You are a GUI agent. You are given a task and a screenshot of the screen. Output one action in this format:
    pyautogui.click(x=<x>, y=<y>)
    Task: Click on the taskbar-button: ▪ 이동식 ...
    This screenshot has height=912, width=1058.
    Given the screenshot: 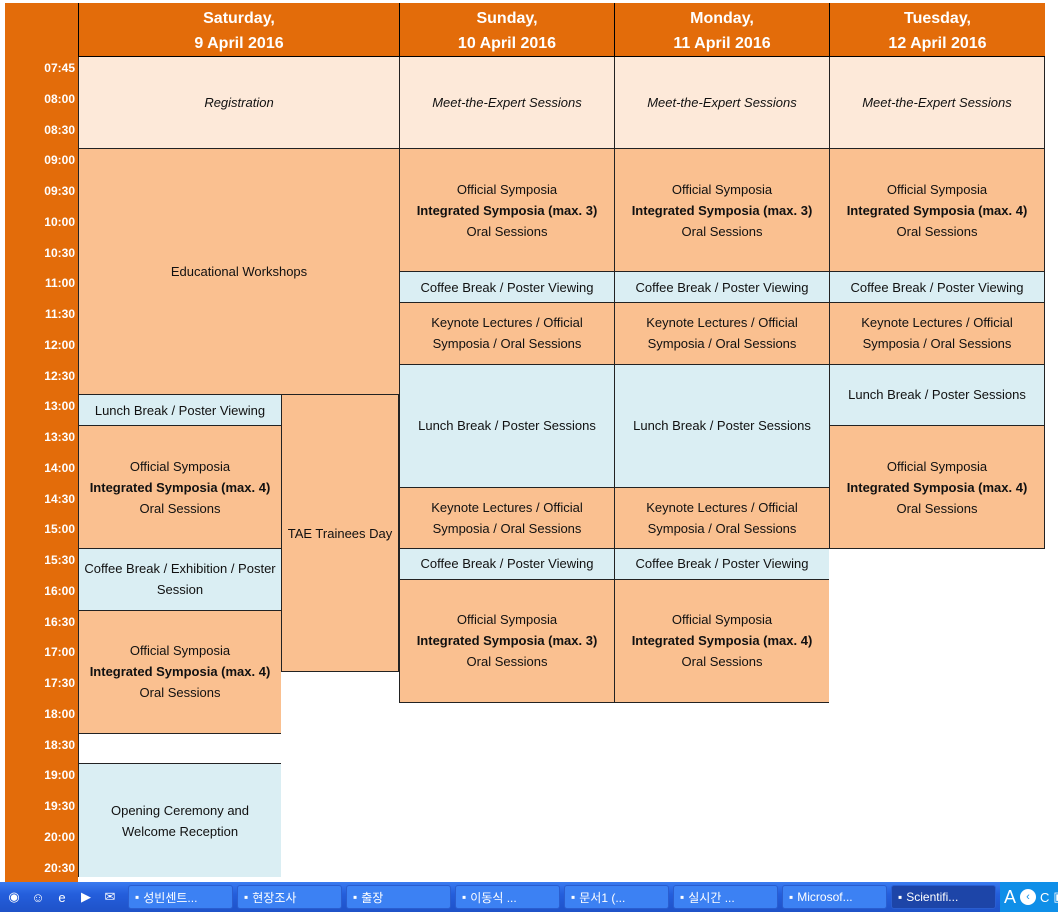 What is the action you would take?
    pyautogui.click(x=507, y=897)
    